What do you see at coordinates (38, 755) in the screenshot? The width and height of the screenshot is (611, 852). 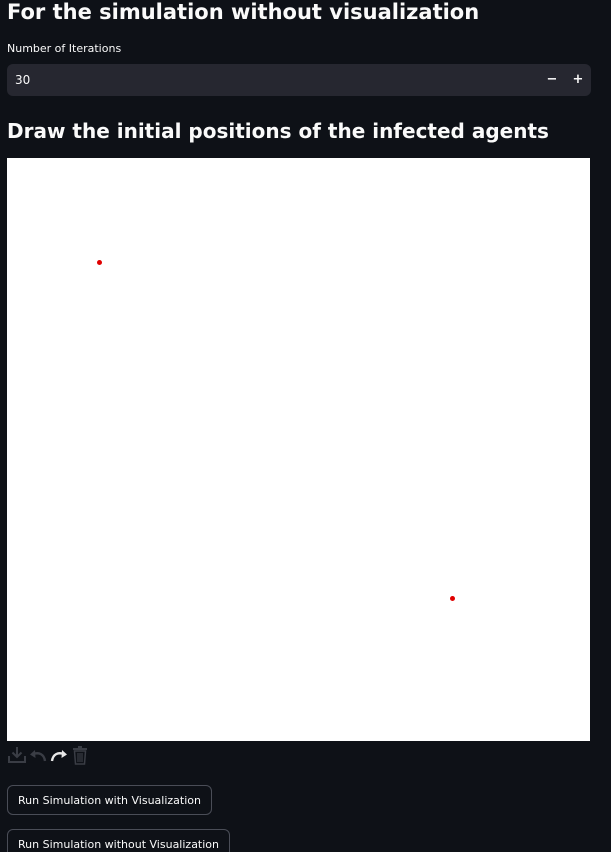 I see `undo-icon` at bounding box center [38, 755].